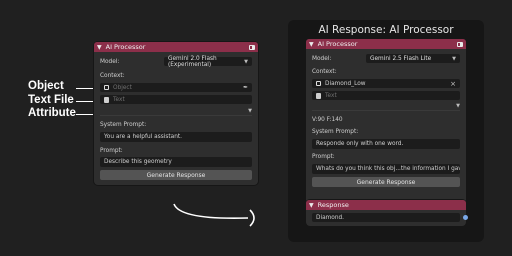  Describe the element at coordinates (51, 100) in the screenshot. I see `annotation-text-file: Text File` at that location.